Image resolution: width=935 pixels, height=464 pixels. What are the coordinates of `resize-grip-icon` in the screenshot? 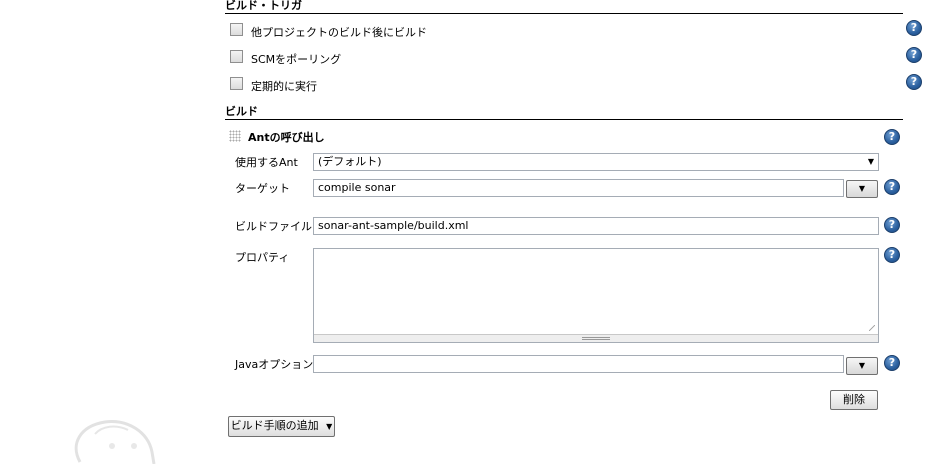 It's located at (596, 338).